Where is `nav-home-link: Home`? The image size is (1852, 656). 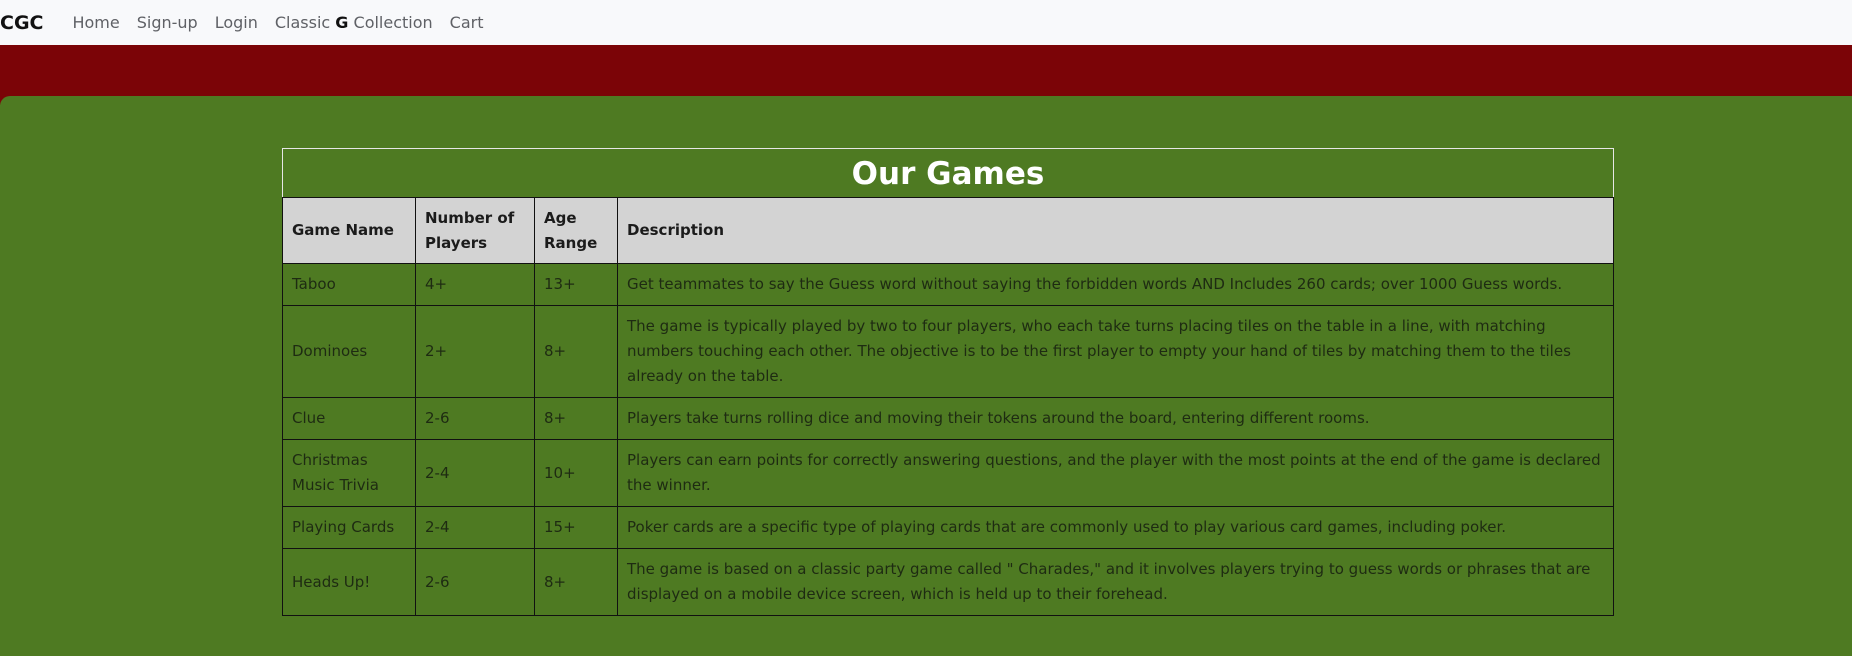
nav-home-link: Home is located at coordinates (95, 22).